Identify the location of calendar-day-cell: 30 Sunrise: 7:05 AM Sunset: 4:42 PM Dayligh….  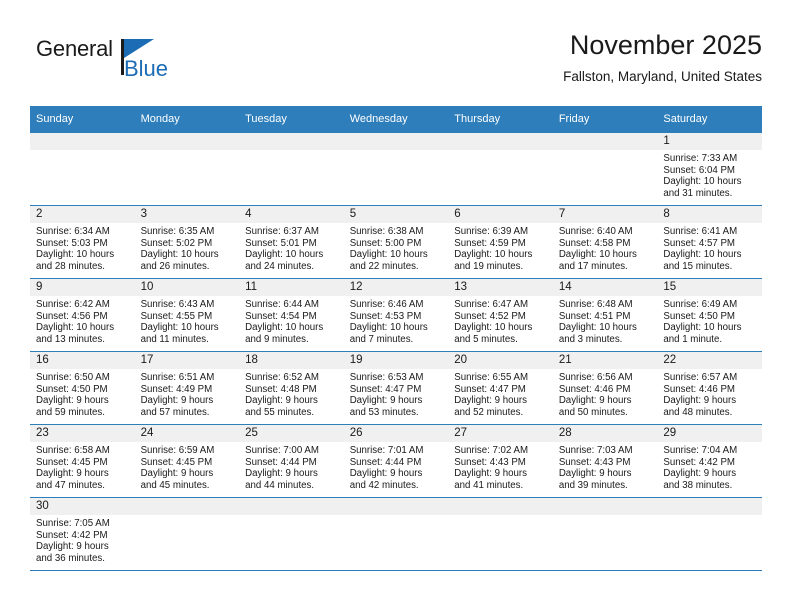
(82, 534).